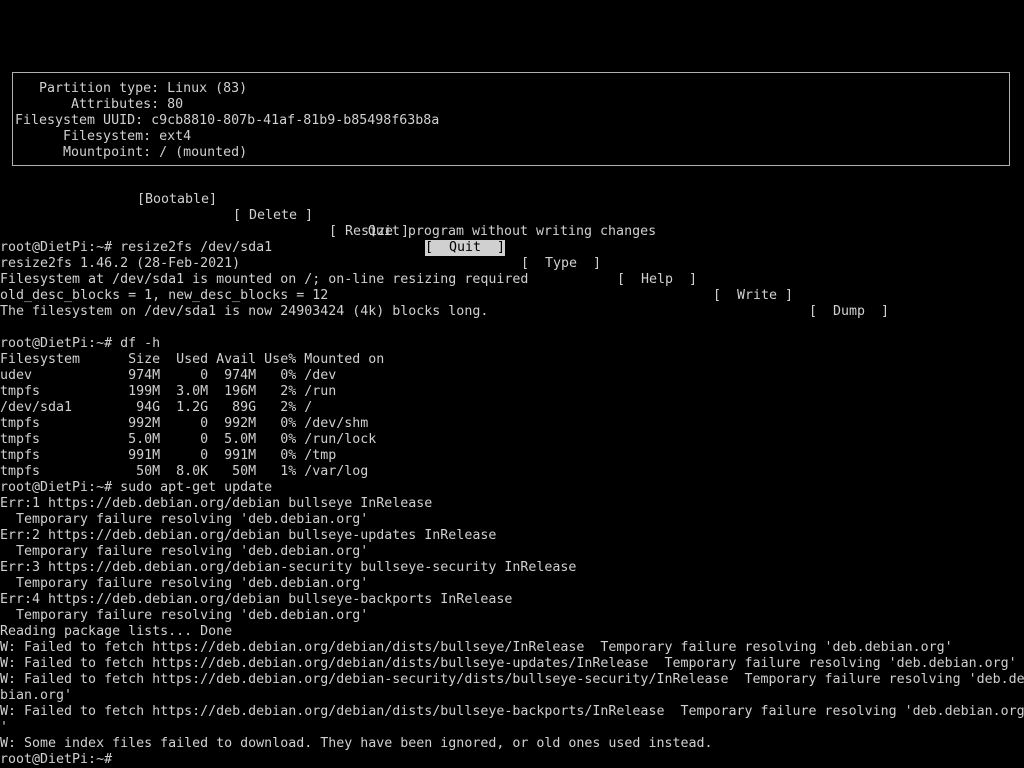  Describe the element at coordinates (273, 216) in the screenshot. I see `delete-button: [ Delete ]` at that location.